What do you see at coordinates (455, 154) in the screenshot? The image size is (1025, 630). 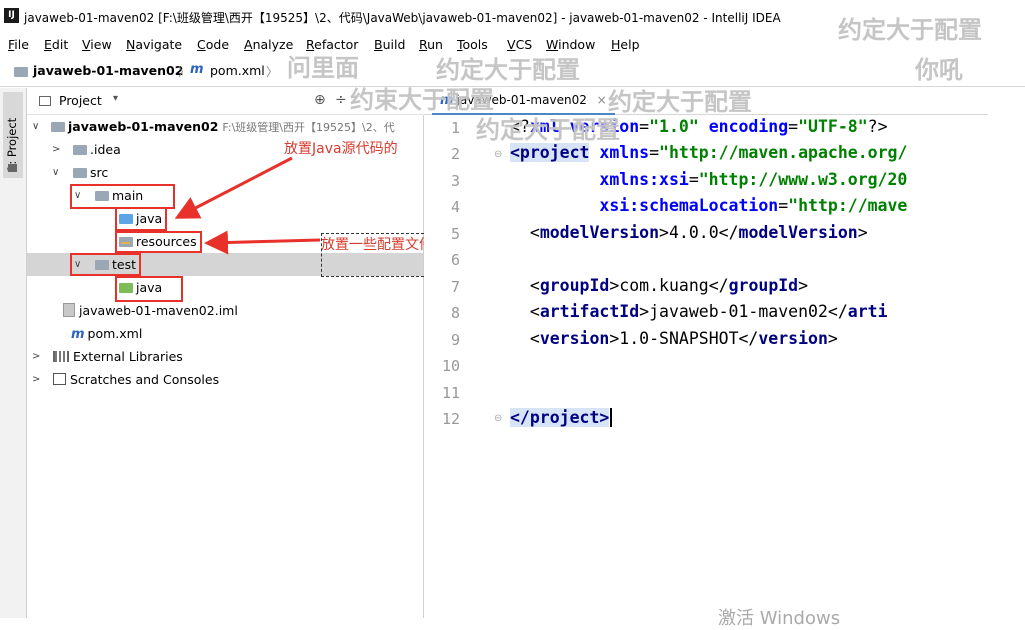 I see `line-number: 2` at bounding box center [455, 154].